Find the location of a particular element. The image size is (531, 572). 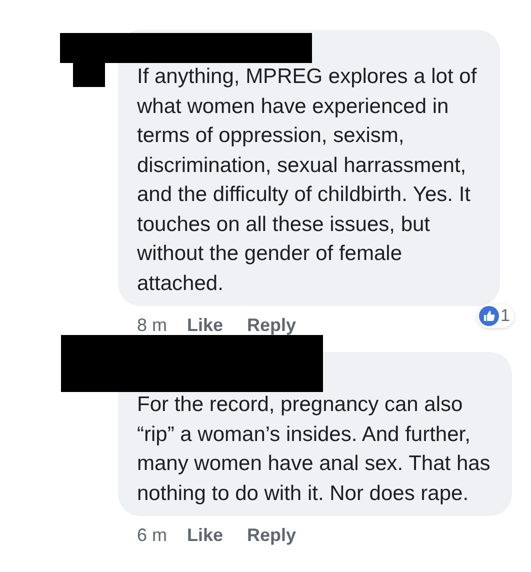

reaction-badge: 1 is located at coordinates (495, 316).